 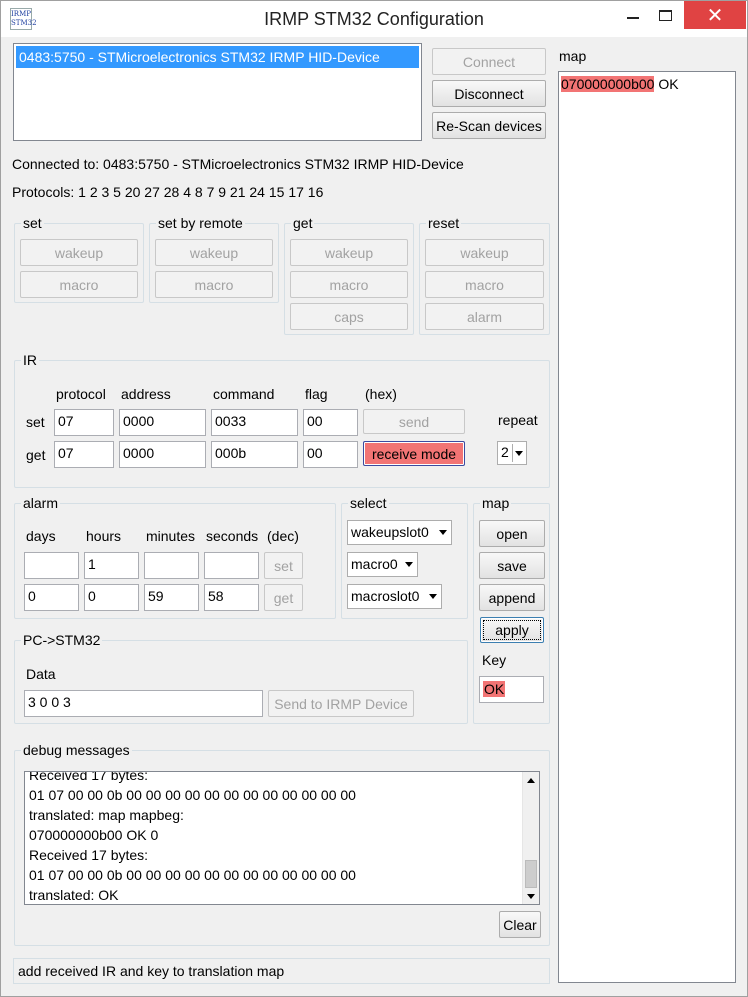 I want to click on macro-value: macro0, so click(x=374, y=564).